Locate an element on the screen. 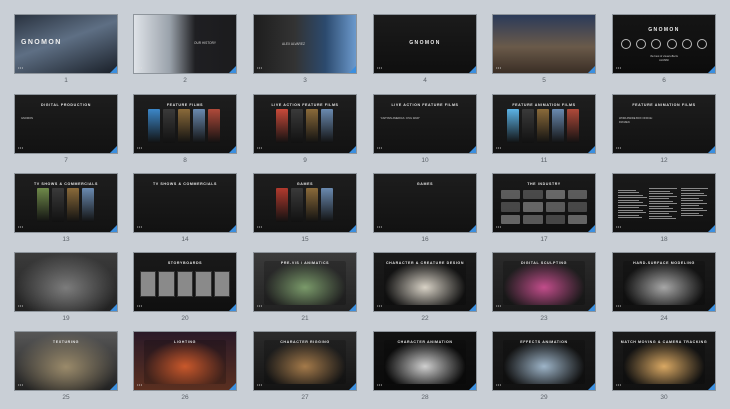  slide-preview: DIGITAL PRODUCTION GNOMON ••• is located at coordinates (66, 124).